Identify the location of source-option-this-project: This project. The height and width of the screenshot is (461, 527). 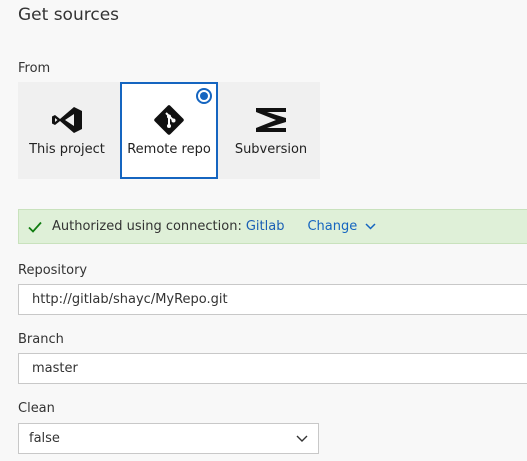
(67, 130).